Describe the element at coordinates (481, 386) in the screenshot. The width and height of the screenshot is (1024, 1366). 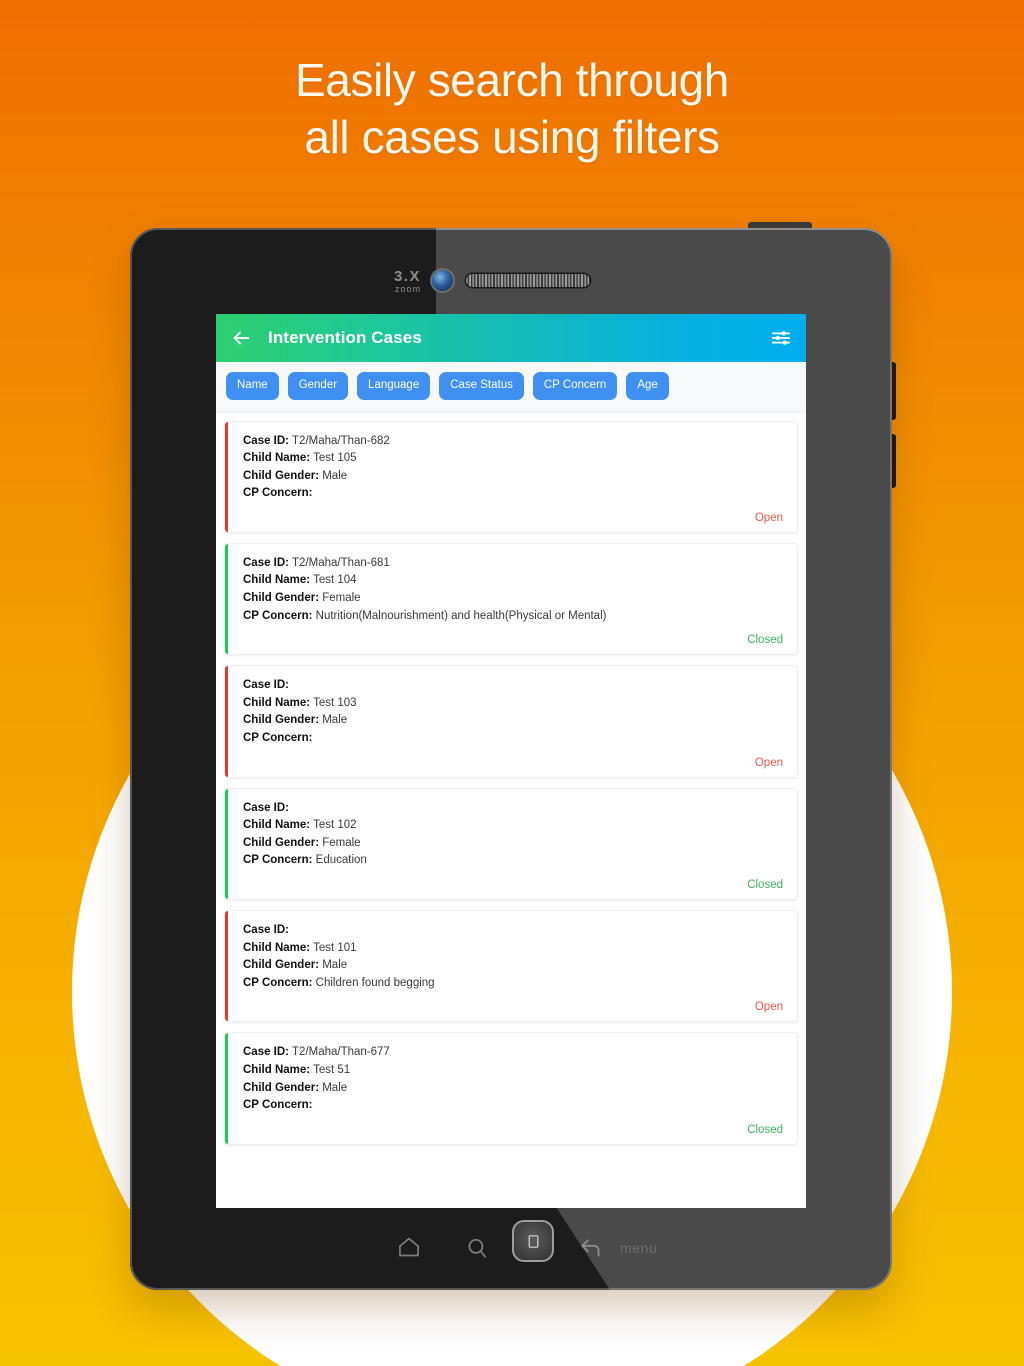
I see `filter-chip-case-status: Case Status` at that location.